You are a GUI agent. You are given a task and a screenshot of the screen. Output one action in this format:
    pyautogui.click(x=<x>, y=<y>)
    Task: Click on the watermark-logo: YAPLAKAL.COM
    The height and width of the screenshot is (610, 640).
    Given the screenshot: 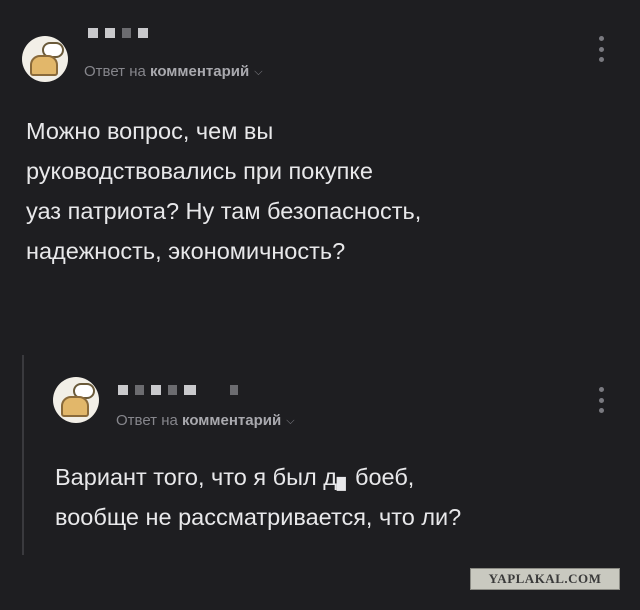 What is the action you would take?
    pyautogui.click(x=545, y=579)
    